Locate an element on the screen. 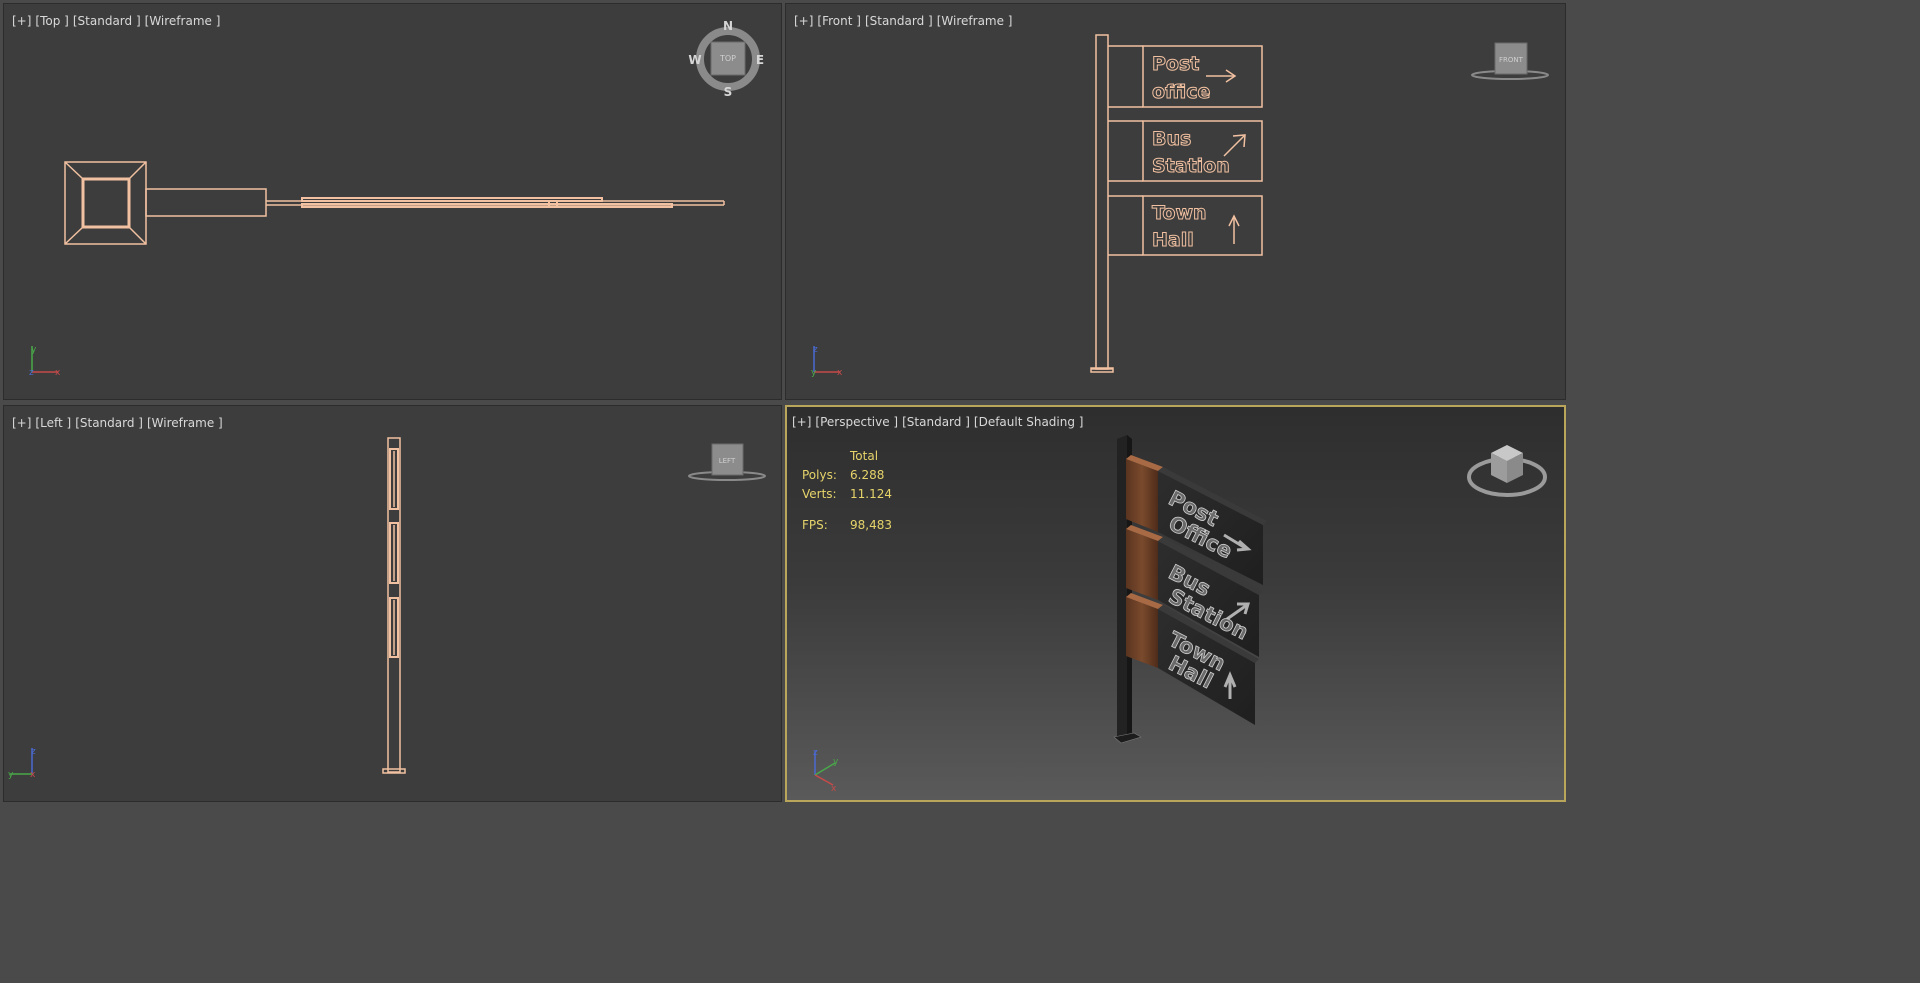 This screenshot has height=983, width=1920. sign-model-left-wireframe is located at coordinates (394, 605).